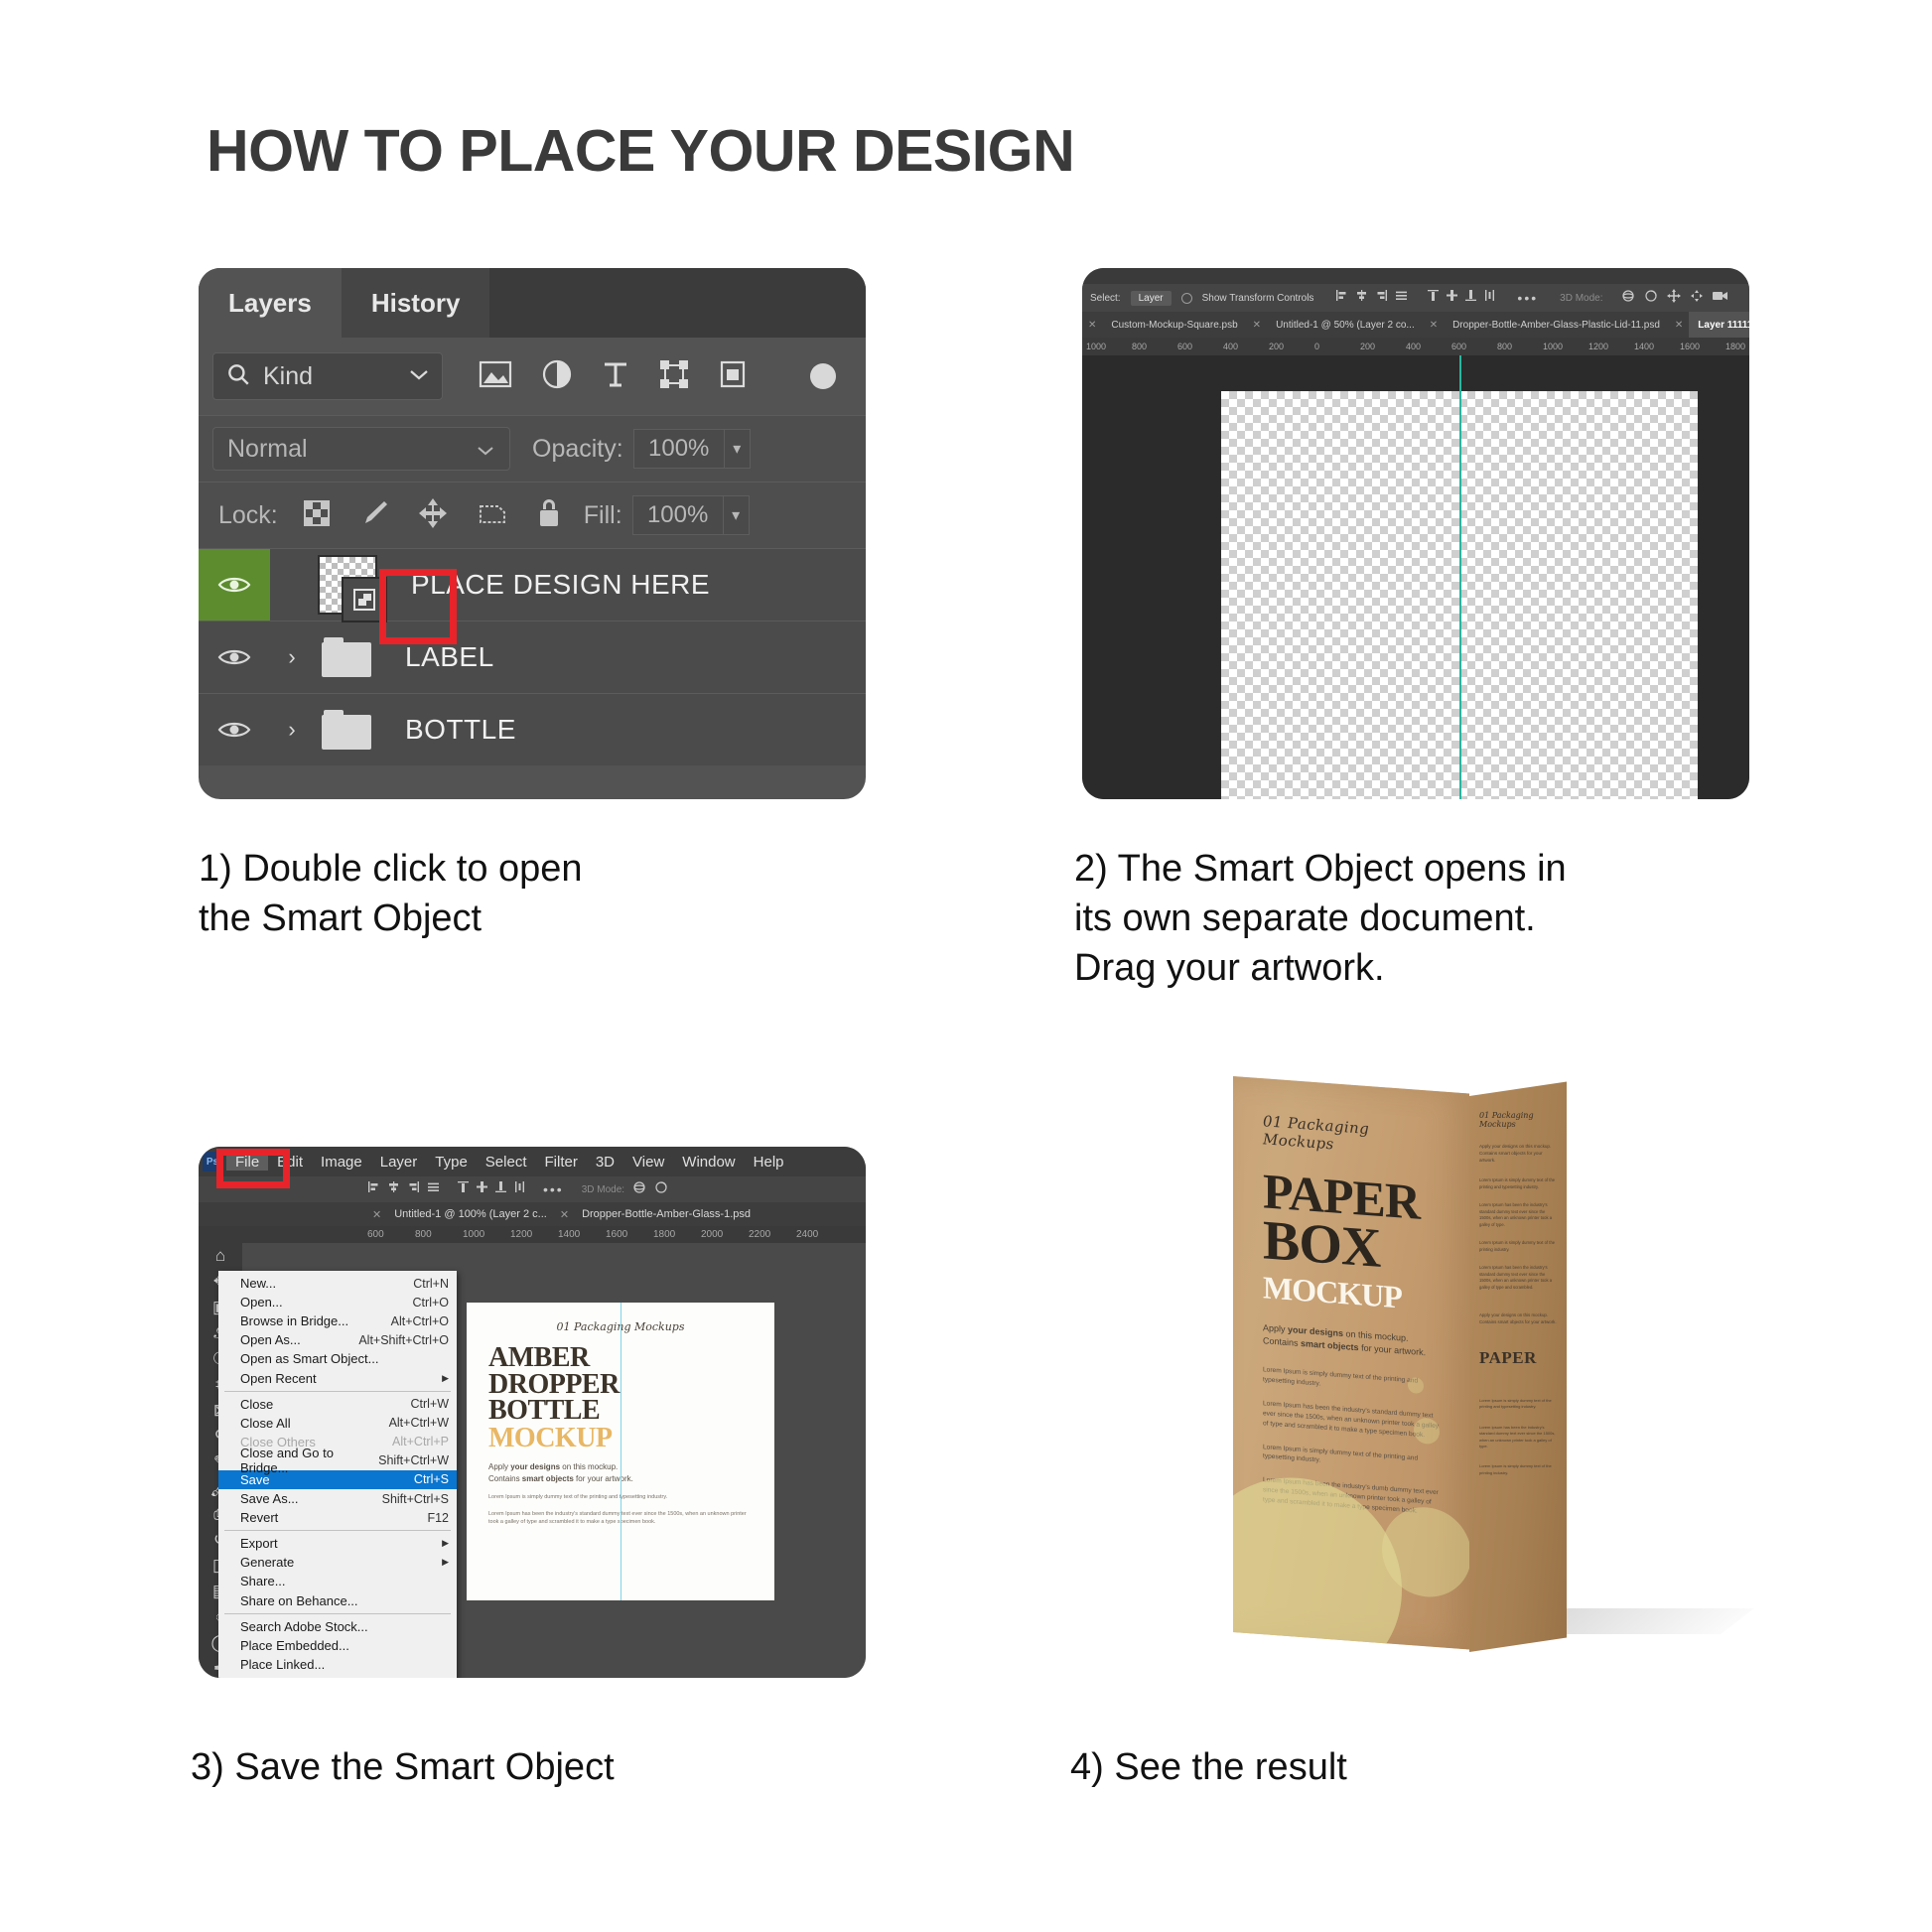 The height and width of the screenshot is (1932, 1932). Describe the element at coordinates (338, 1302) in the screenshot. I see `menu-item: Open... Ctrl+O` at that location.